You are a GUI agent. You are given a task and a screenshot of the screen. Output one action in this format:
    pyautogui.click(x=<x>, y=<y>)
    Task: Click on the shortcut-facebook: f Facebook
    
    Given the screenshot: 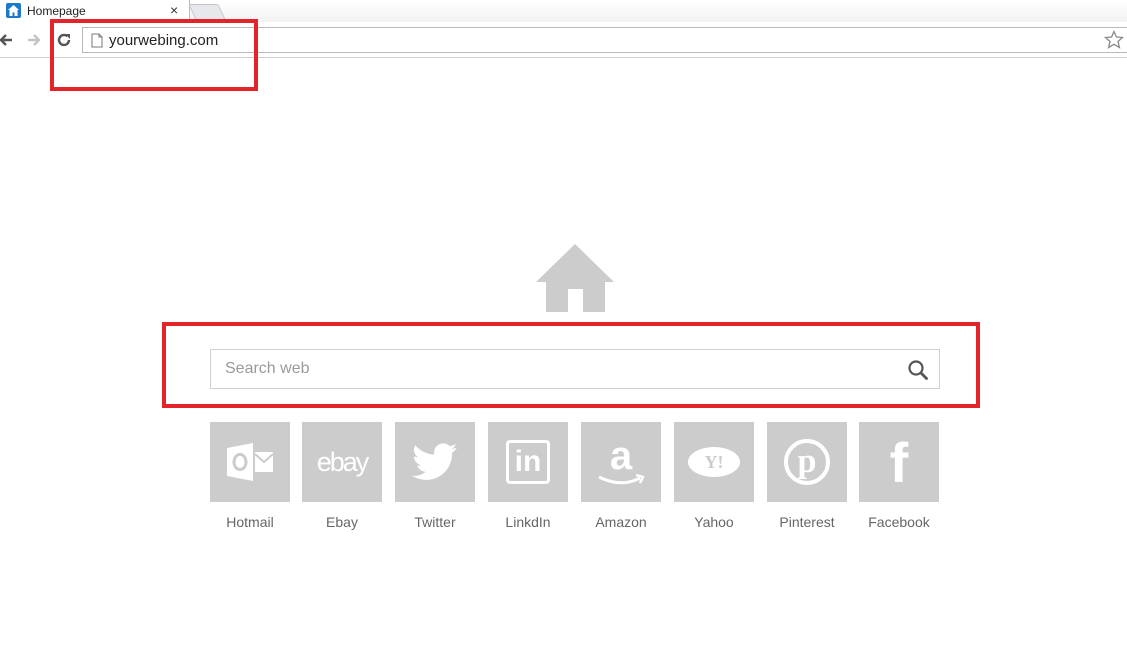 What is the action you would take?
    pyautogui.click(x=899, y=476)
    